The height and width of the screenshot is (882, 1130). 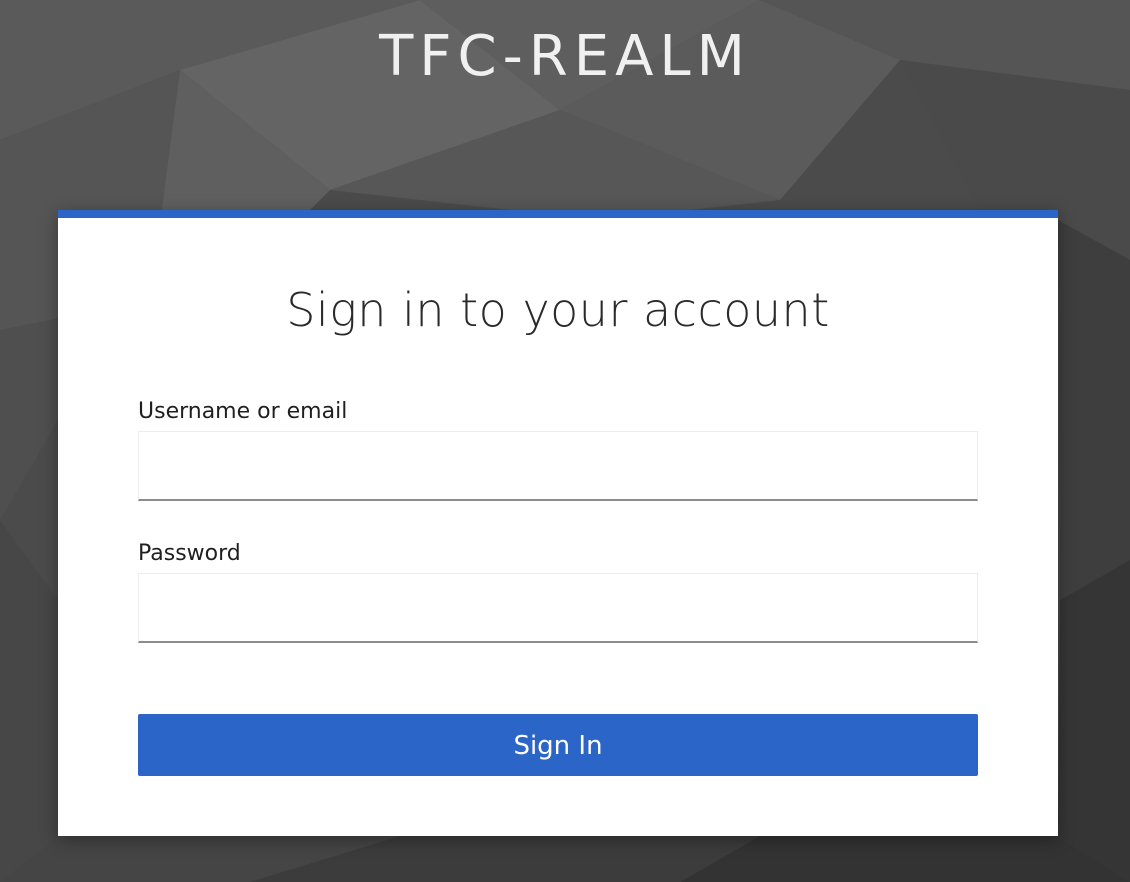 I want to click on sign-in-button: Sign In, so click(x=558, y=745).